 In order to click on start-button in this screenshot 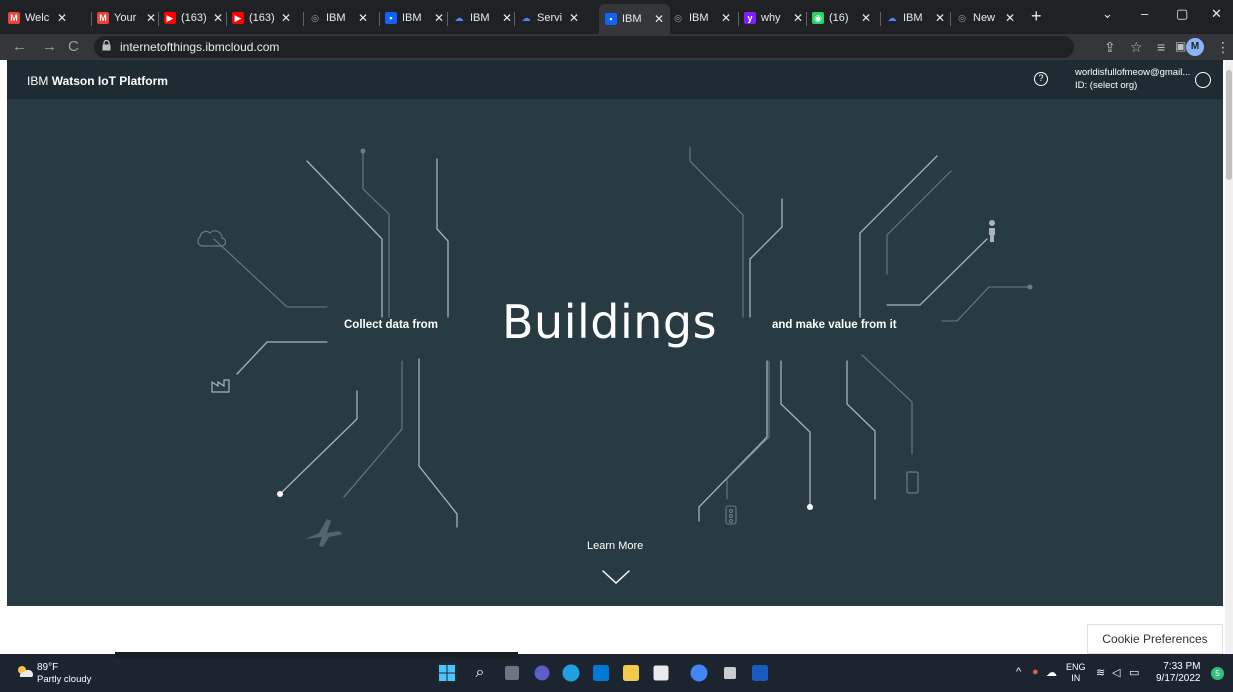, I will do `click(447, 673)`.